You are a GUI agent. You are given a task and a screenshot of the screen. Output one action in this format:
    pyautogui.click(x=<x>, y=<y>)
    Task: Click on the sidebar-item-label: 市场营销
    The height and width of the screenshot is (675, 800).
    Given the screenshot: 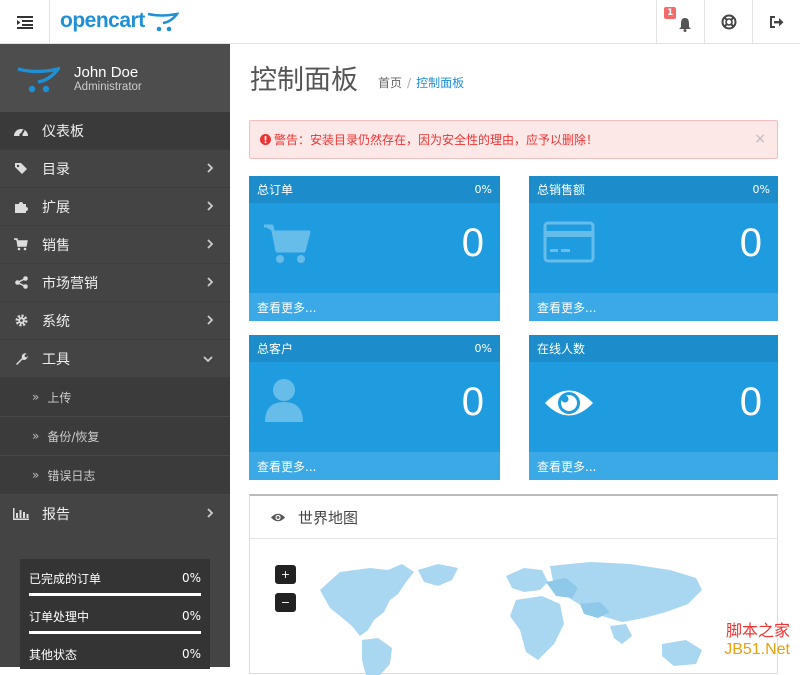 What is the action you would take?
    pyautogui.click(x=70, y=283)
    